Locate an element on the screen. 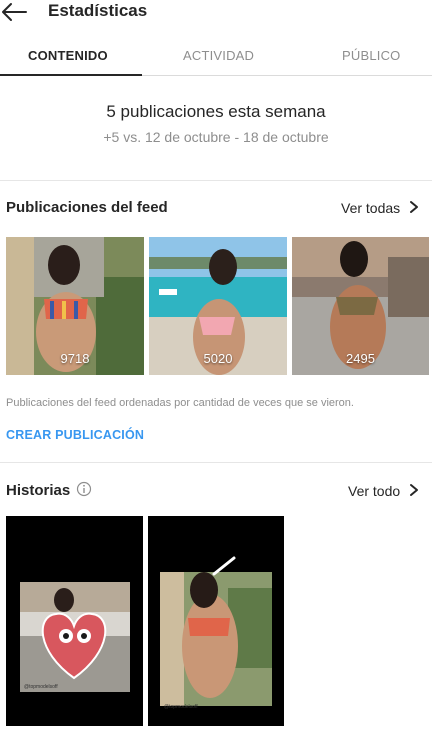 The height and width of the screenshot is (730, 432). view-count: 9718 is located at coordinates (75, 358).